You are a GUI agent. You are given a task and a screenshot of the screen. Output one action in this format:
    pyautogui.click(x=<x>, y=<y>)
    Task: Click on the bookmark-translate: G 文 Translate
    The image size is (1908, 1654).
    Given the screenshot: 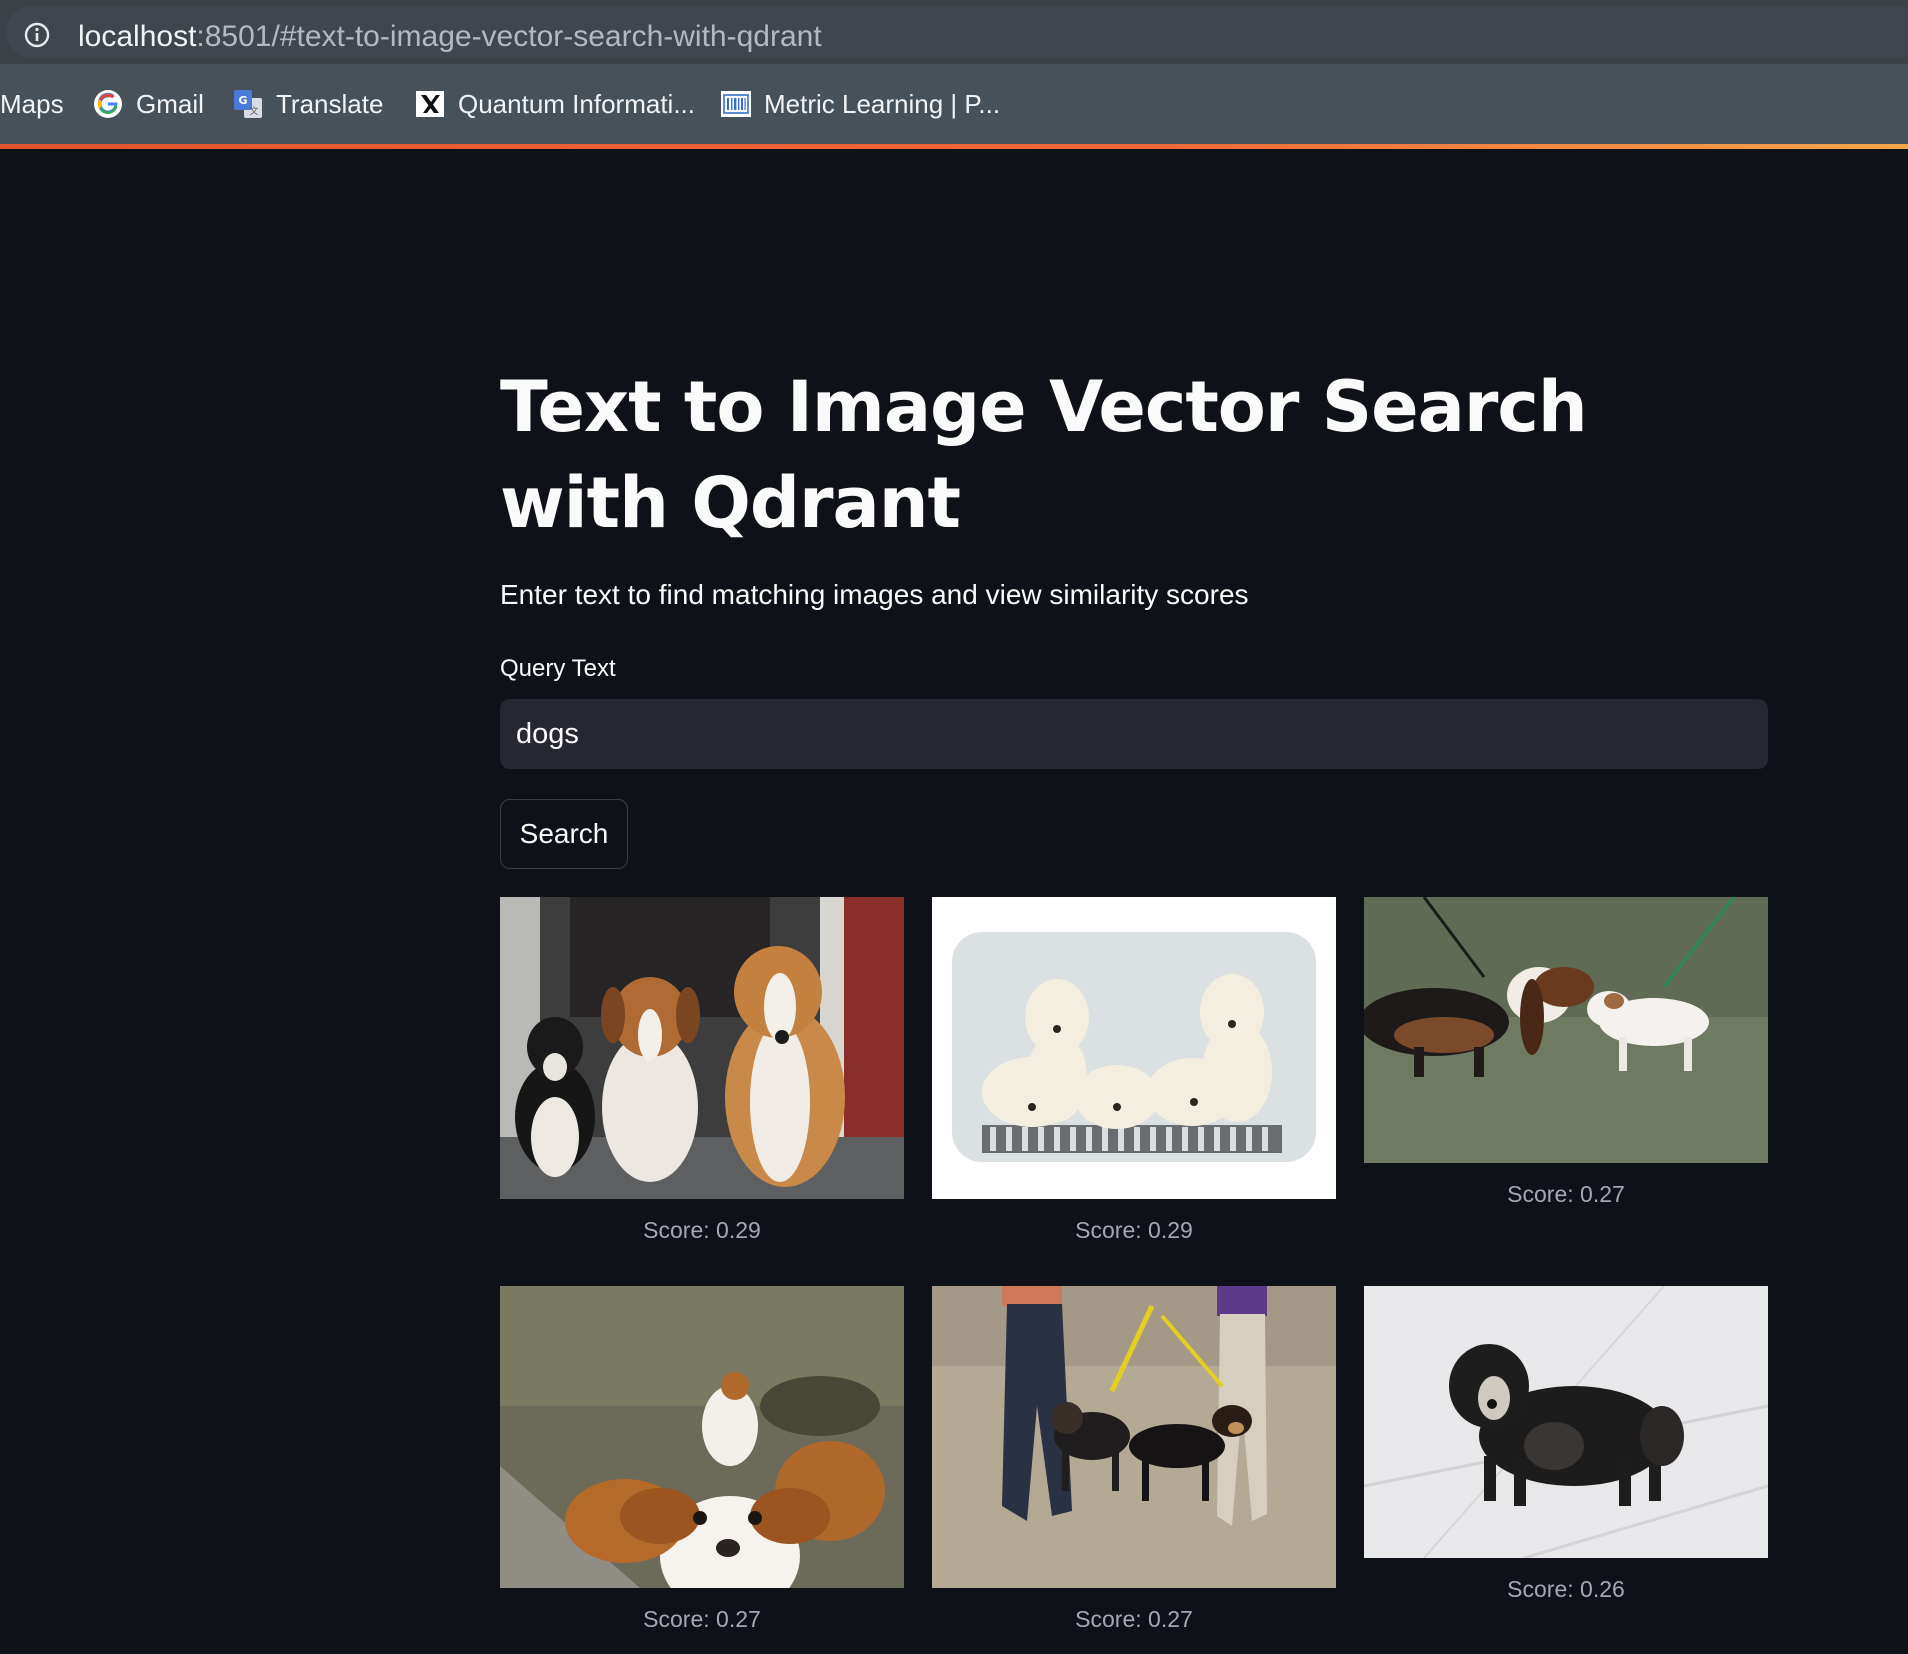 What is the action you would take?
    pyautogui.click(x=307, y=104)
    